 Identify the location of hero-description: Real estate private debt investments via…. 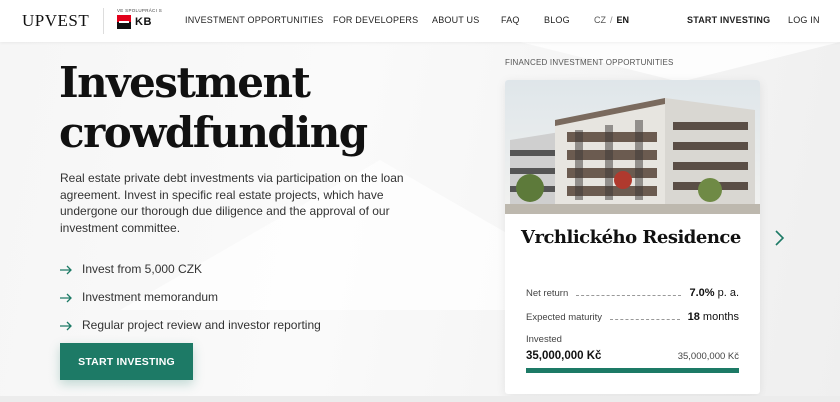
(232, 203).